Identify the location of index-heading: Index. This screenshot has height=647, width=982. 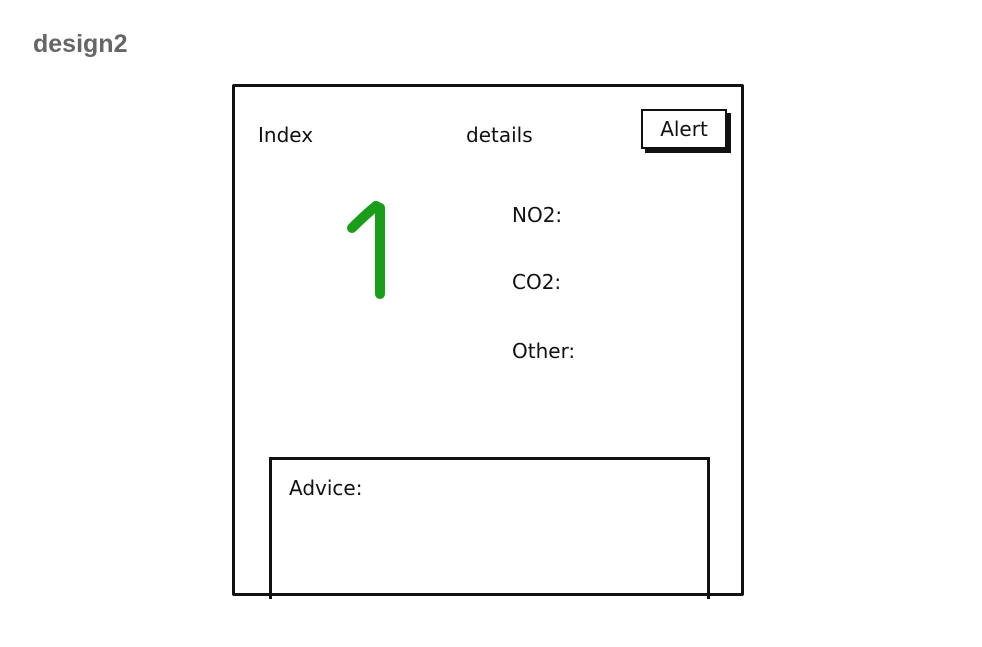
(286, 135).